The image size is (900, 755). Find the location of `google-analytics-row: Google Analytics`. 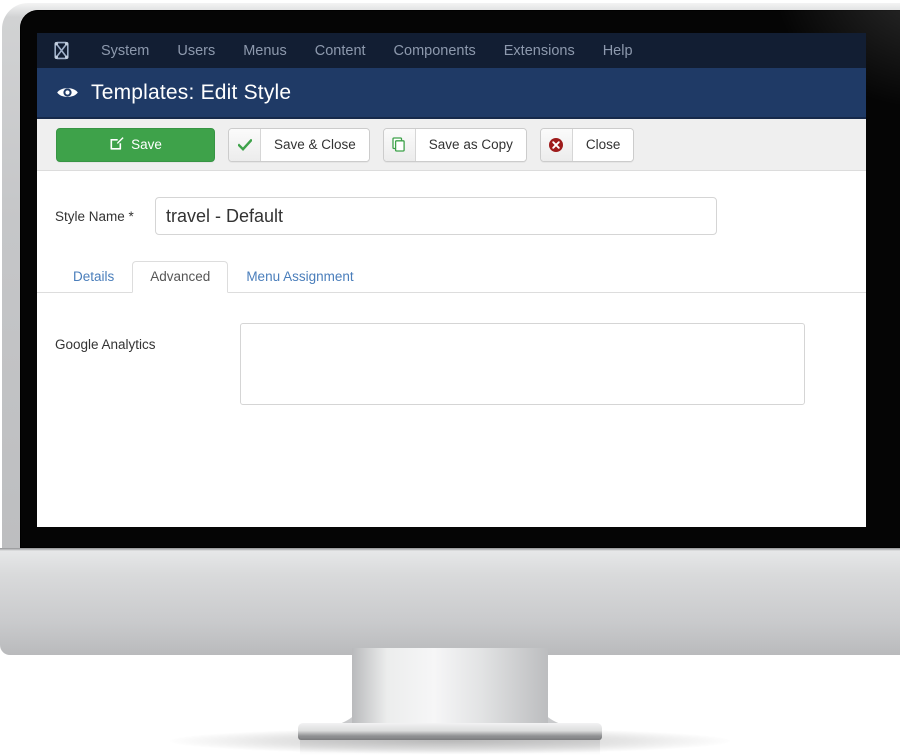

google-analytics-row: Google Analytics is located at coordinates (451, 364).